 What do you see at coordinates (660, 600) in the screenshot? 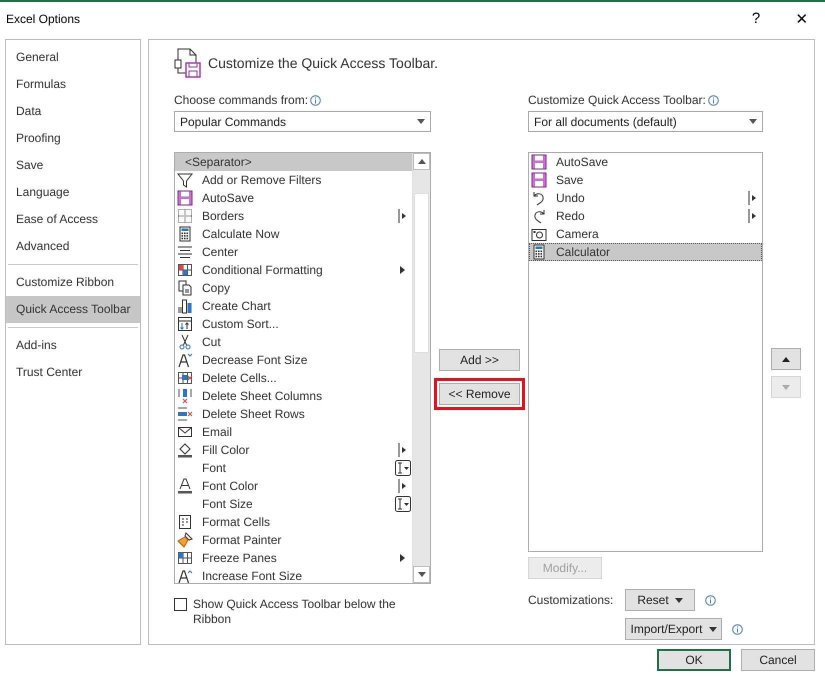
I see `reset-button: Reset` at bounding box center [660, 600].